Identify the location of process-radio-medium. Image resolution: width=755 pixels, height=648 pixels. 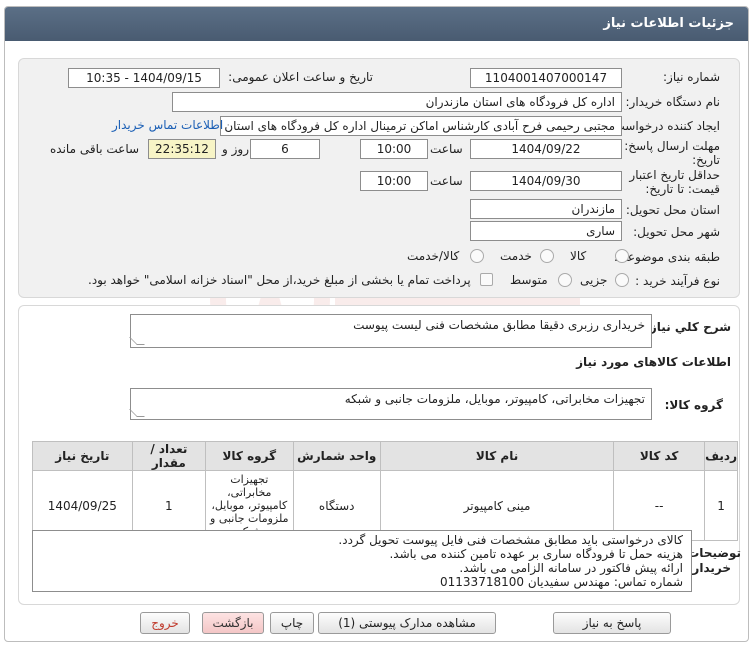
(565, 280).